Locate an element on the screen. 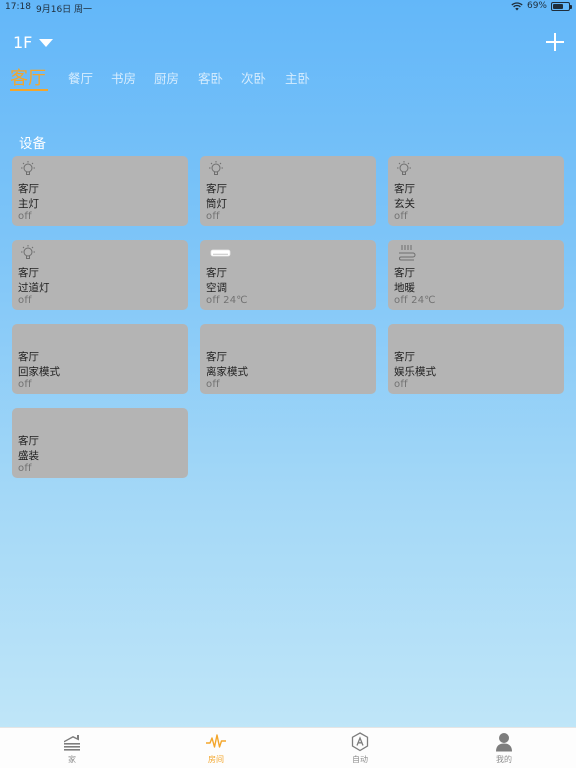 The image size is (576, 768). device-card: 客厅 主灯 off is located at coordinates (100, 191).